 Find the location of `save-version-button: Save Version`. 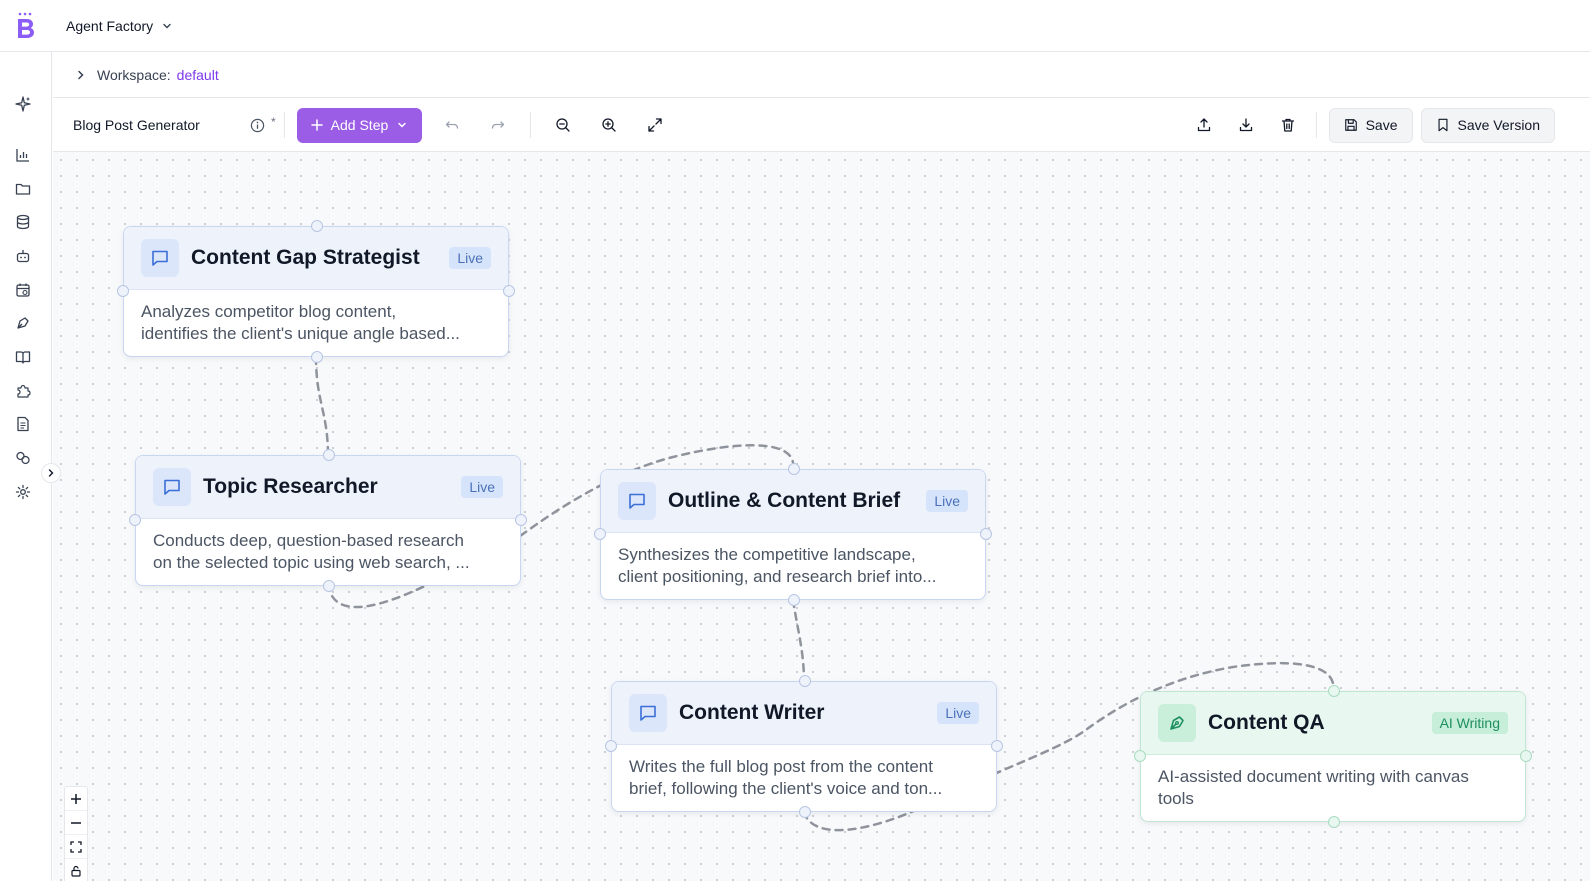

save-version-button: Save Version is located at coordinates (1487, 125).